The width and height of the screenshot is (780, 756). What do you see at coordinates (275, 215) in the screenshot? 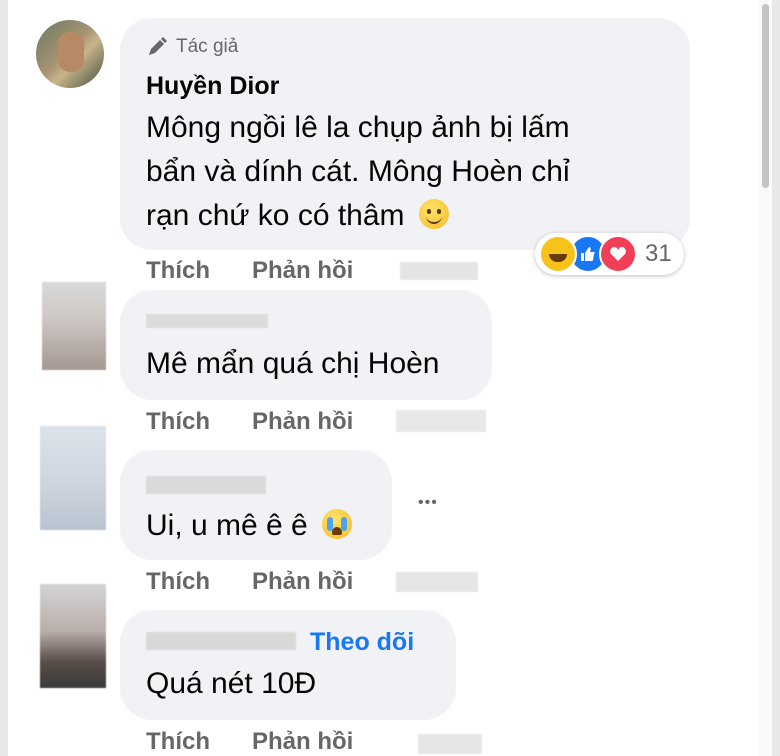
I see `comment-text-segment: rạn chứ ko có thâm` at bounding box center [275, 215].